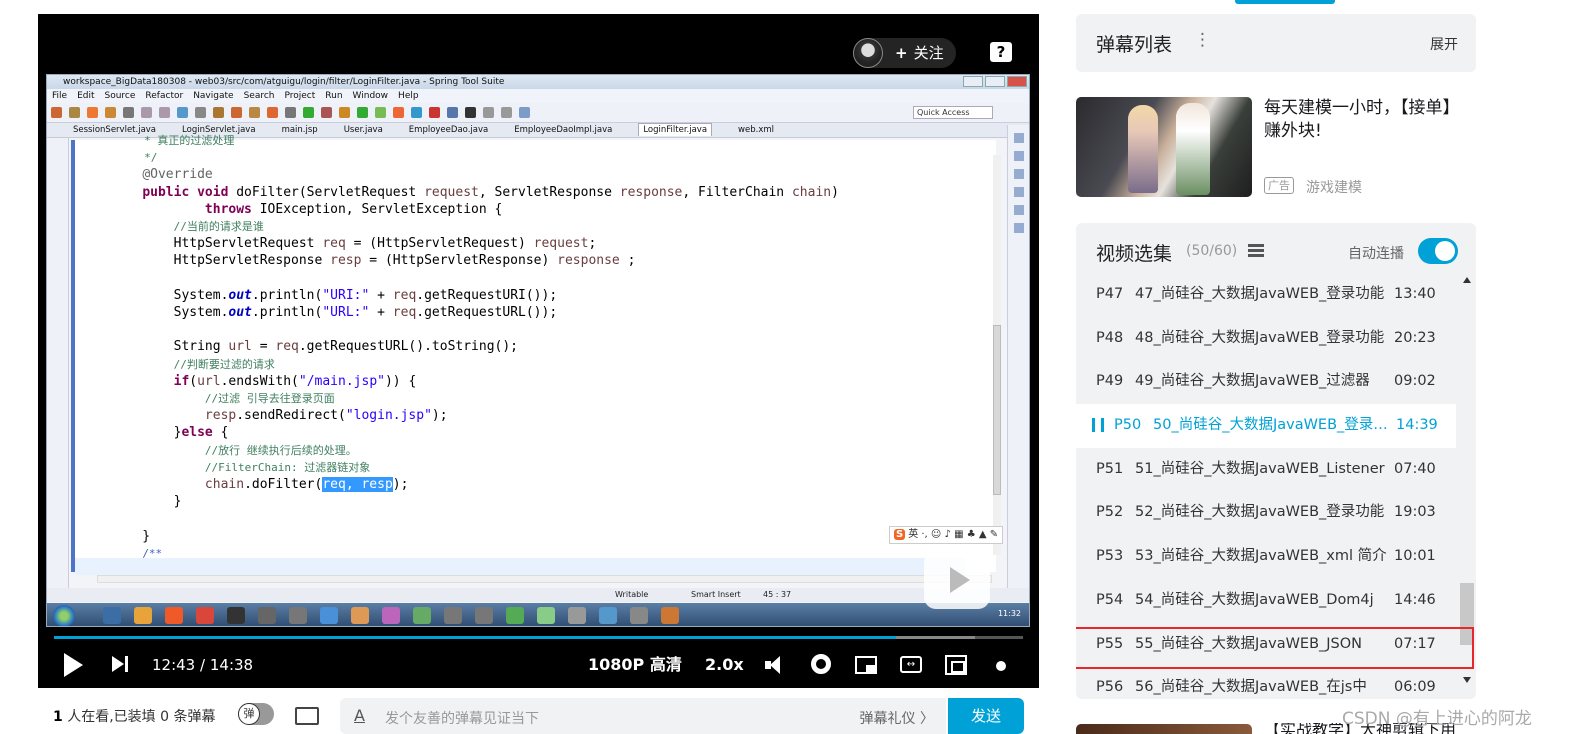 Image resolution: width=1570 pixels, height=734 pixels. Describe the element at coordinates (307, 716) in the screenshot. I see `danmaku-settings-icon` at that location.